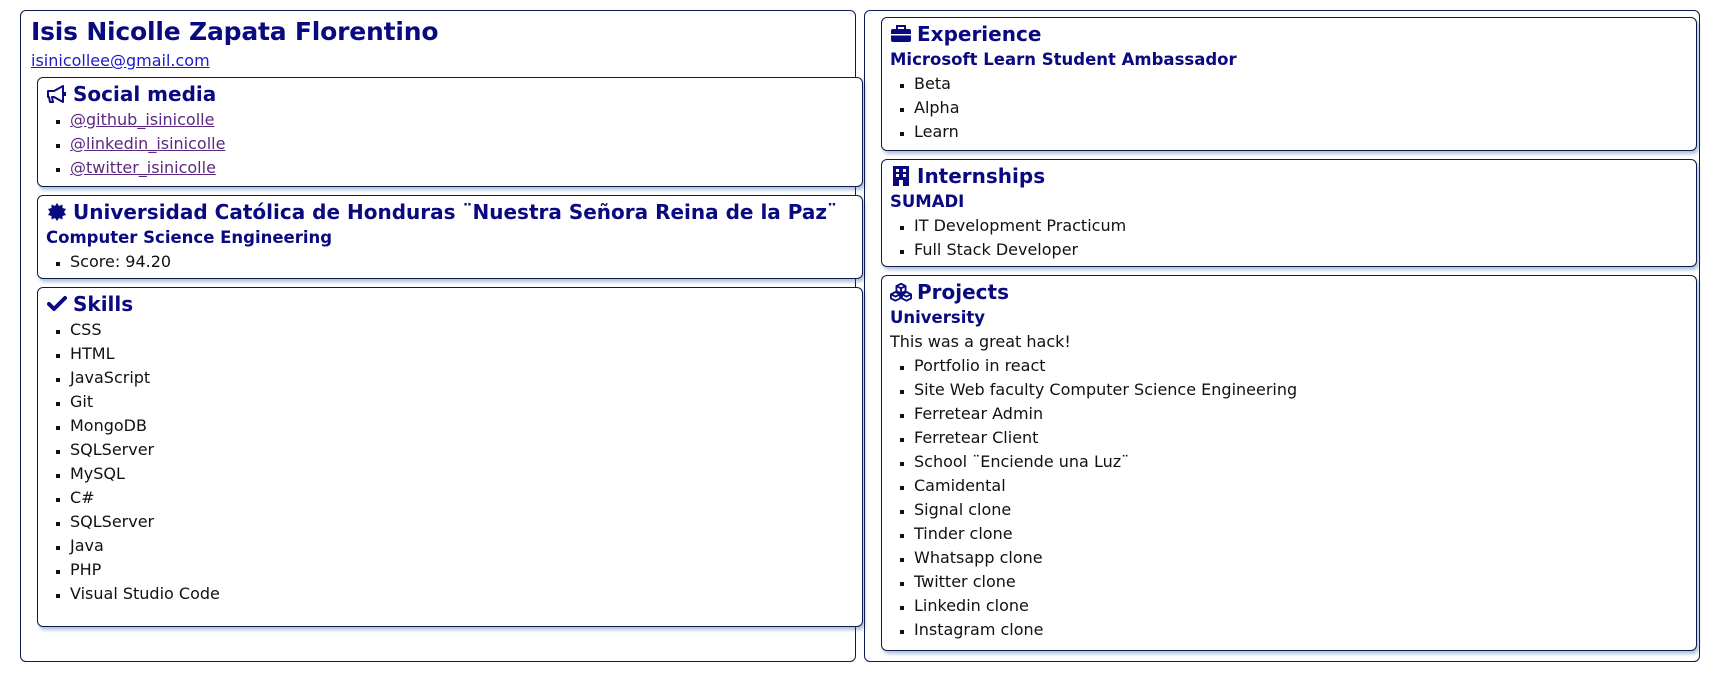 The image size is (1711, 675). What do you see at coordinates (1301, 558) in the screenshot?
I see `list-item: Whatsapp clone` at bounding box center [1301, 558].